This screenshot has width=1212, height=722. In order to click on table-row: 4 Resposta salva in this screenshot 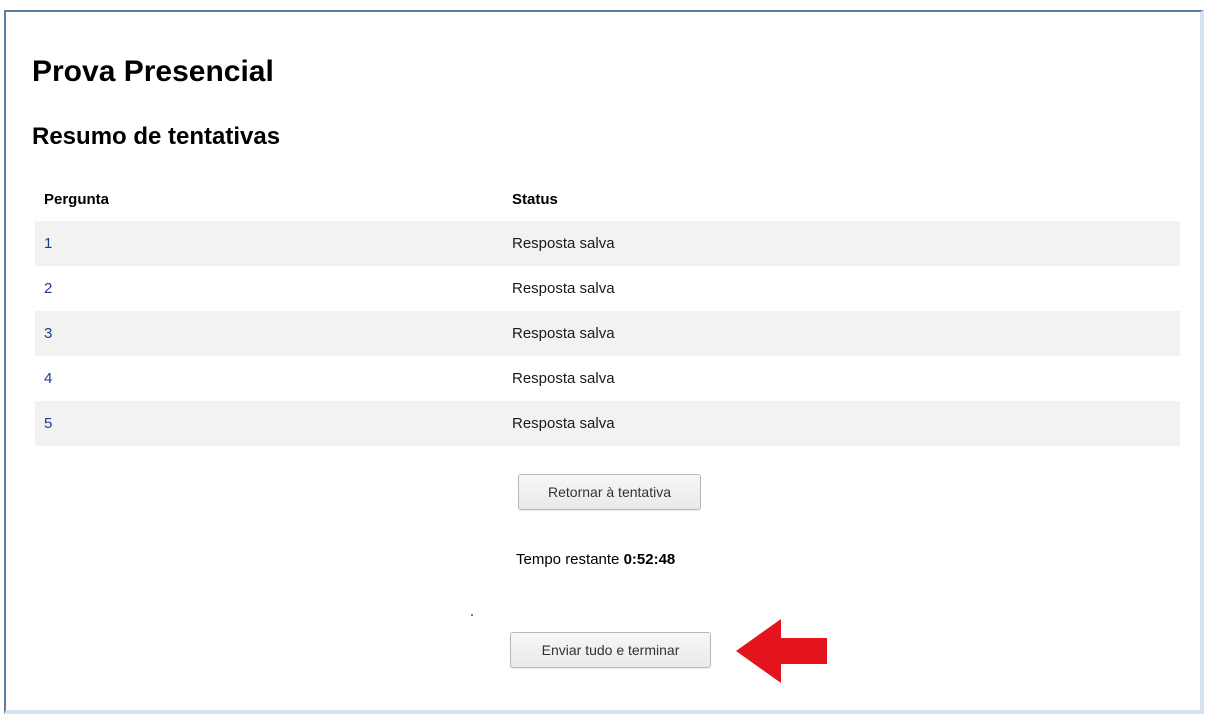, I will do `click(607, 378)`.